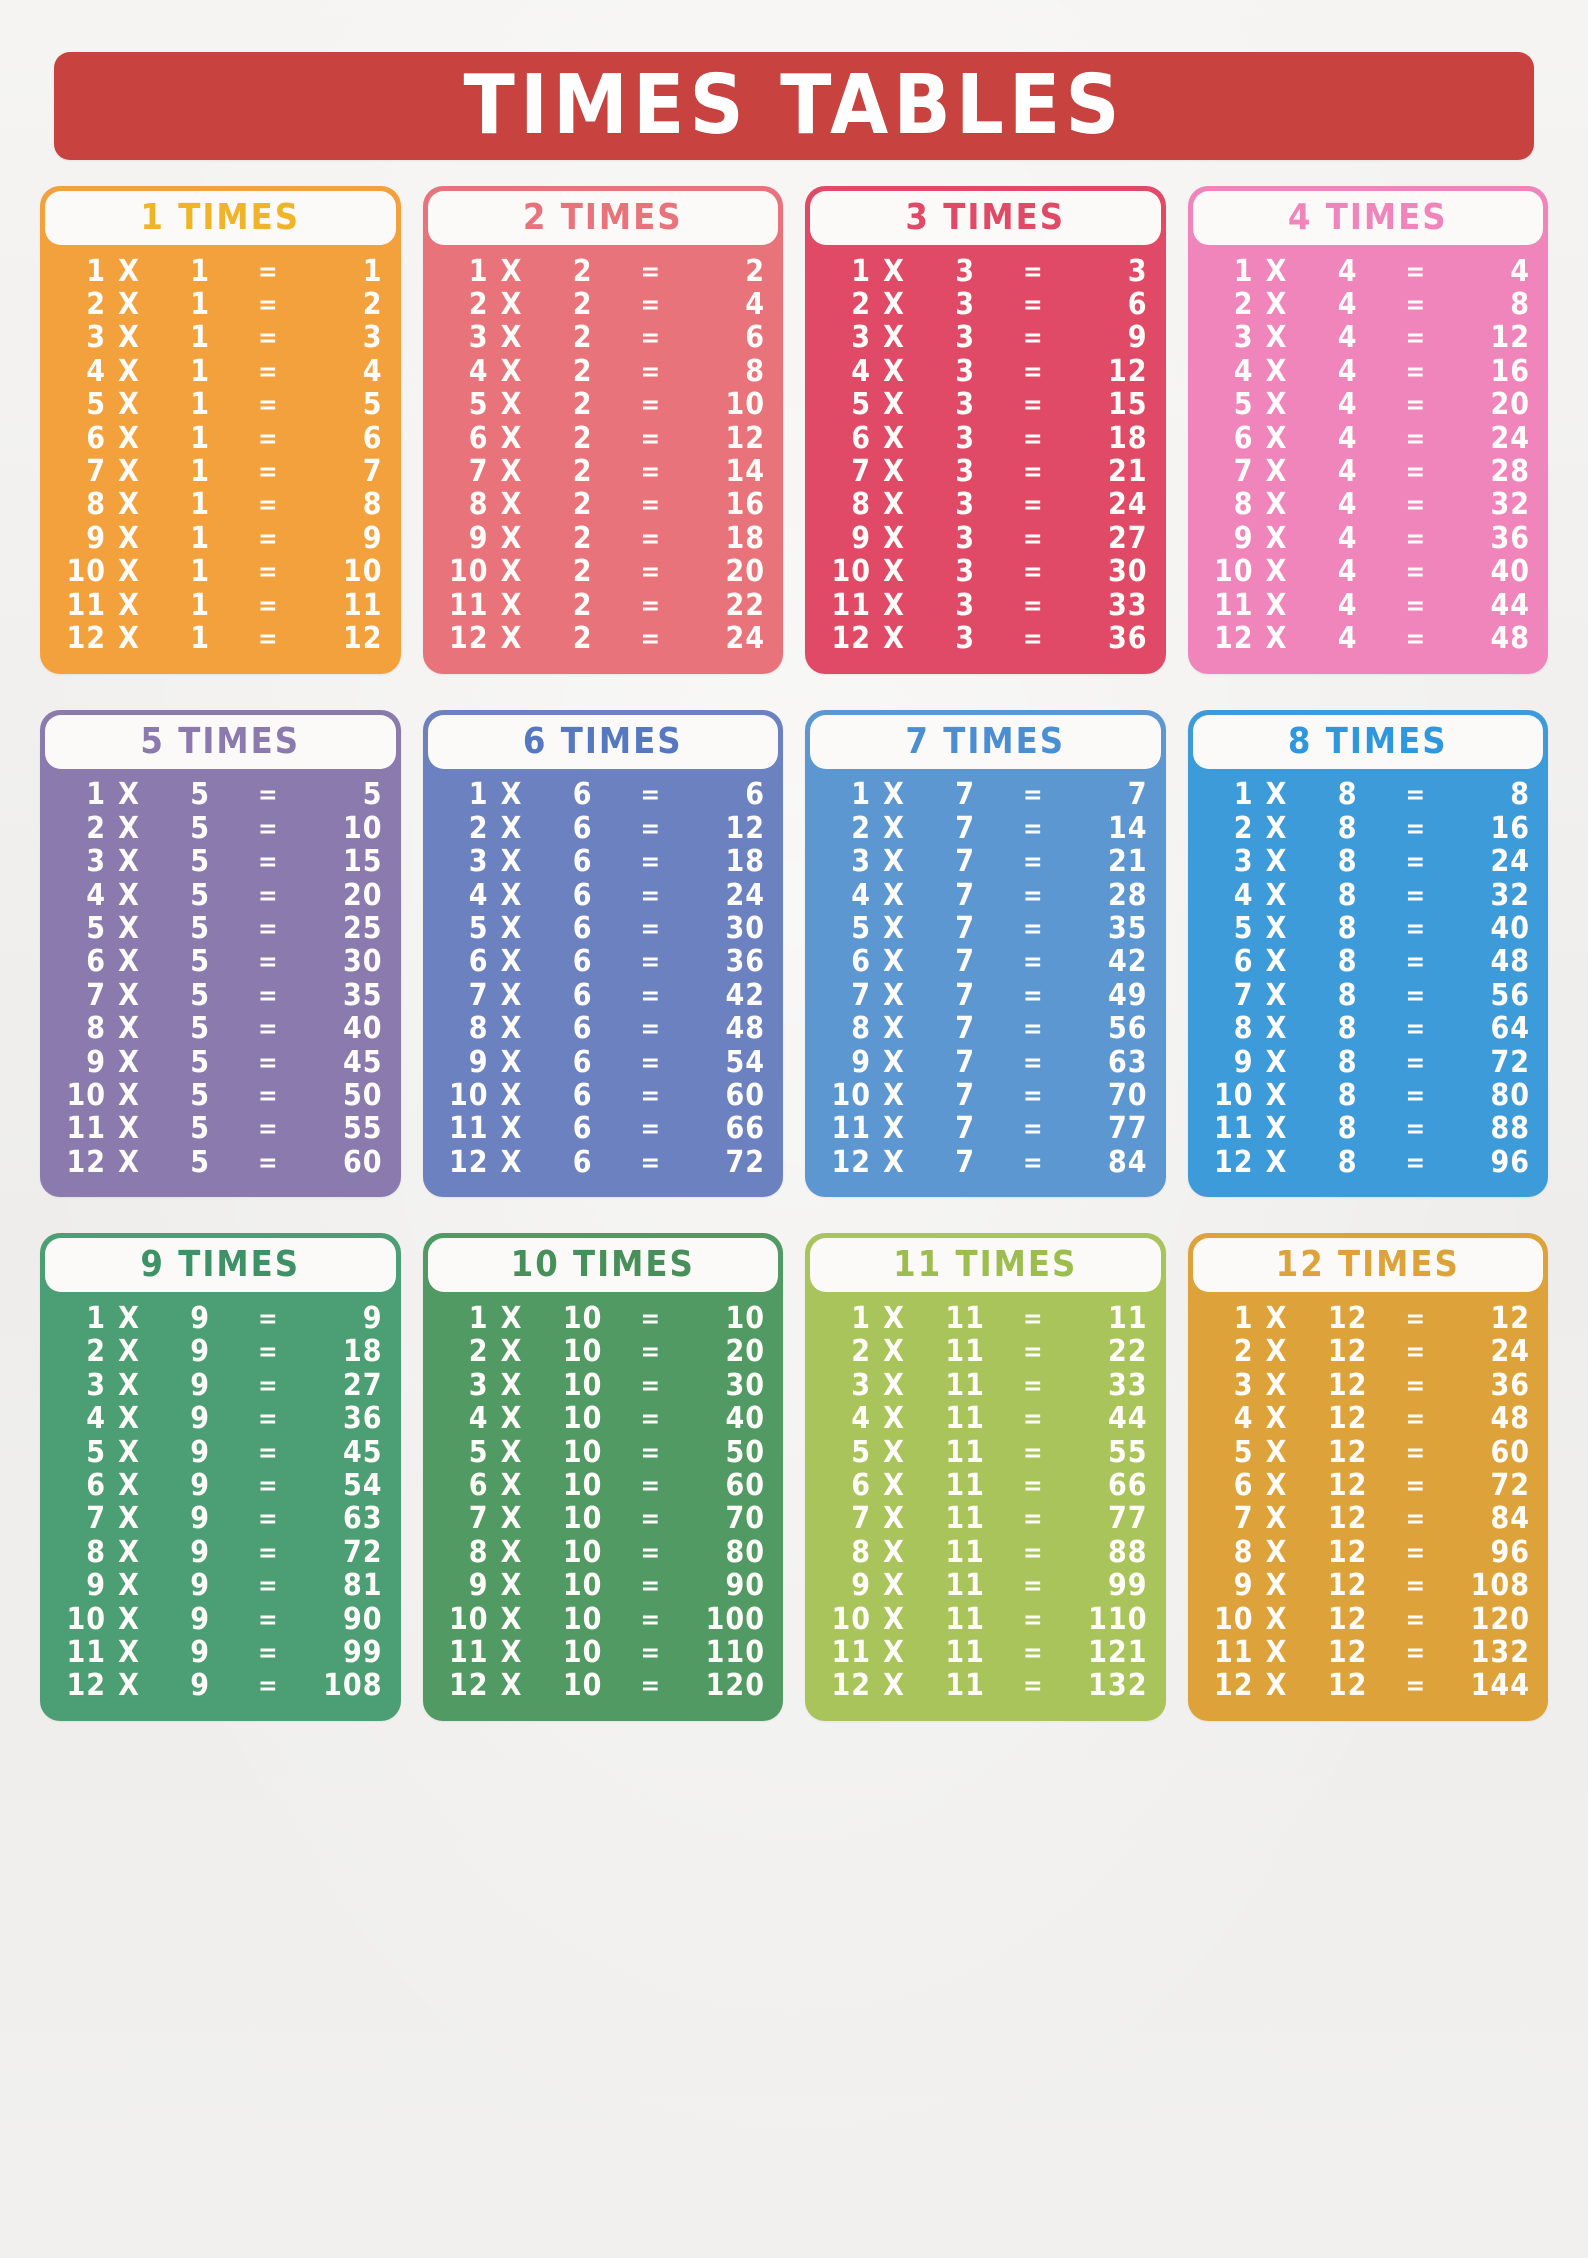 This screenshot has width=1588, height=2258. Describe the element at coordinates (985, 1265) in the screenshot. I see `card-title: 11 TIMES` at that location.